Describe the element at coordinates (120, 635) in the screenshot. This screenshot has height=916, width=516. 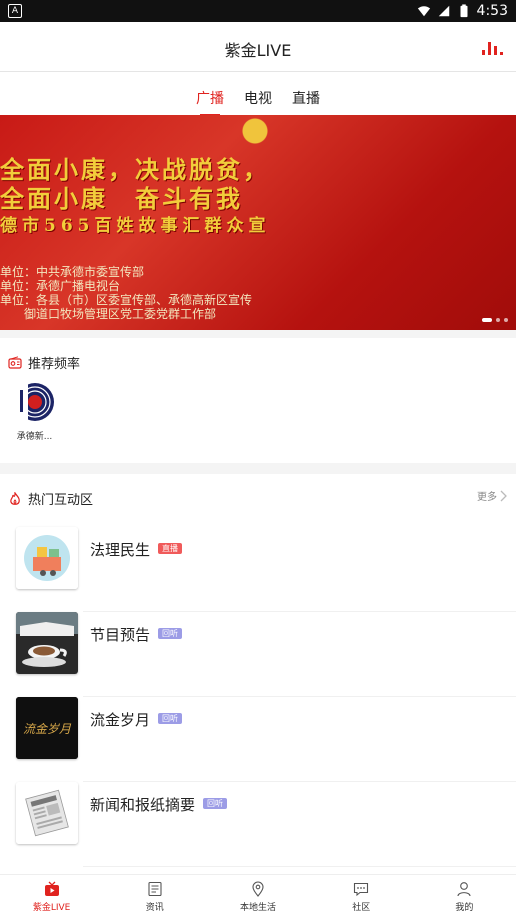
I see `item-title-text: 节目预告` at that location.